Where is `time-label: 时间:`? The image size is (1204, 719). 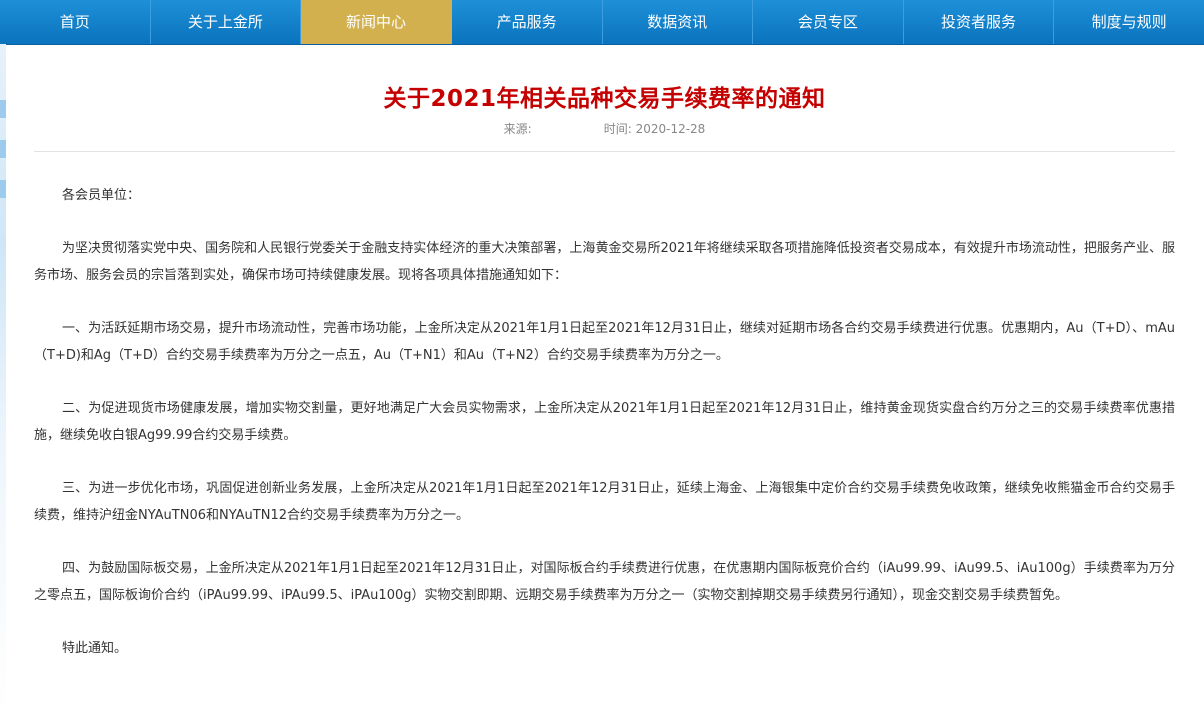
time-label: 时间: is located at coordinates (617, 129).